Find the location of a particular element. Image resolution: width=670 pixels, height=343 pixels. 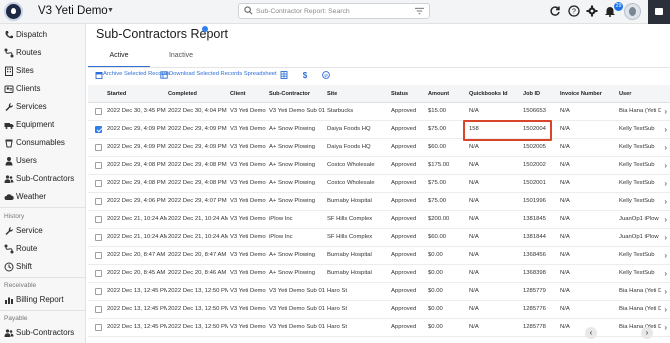

column-header: Amount is located at coordinates (445, 93).